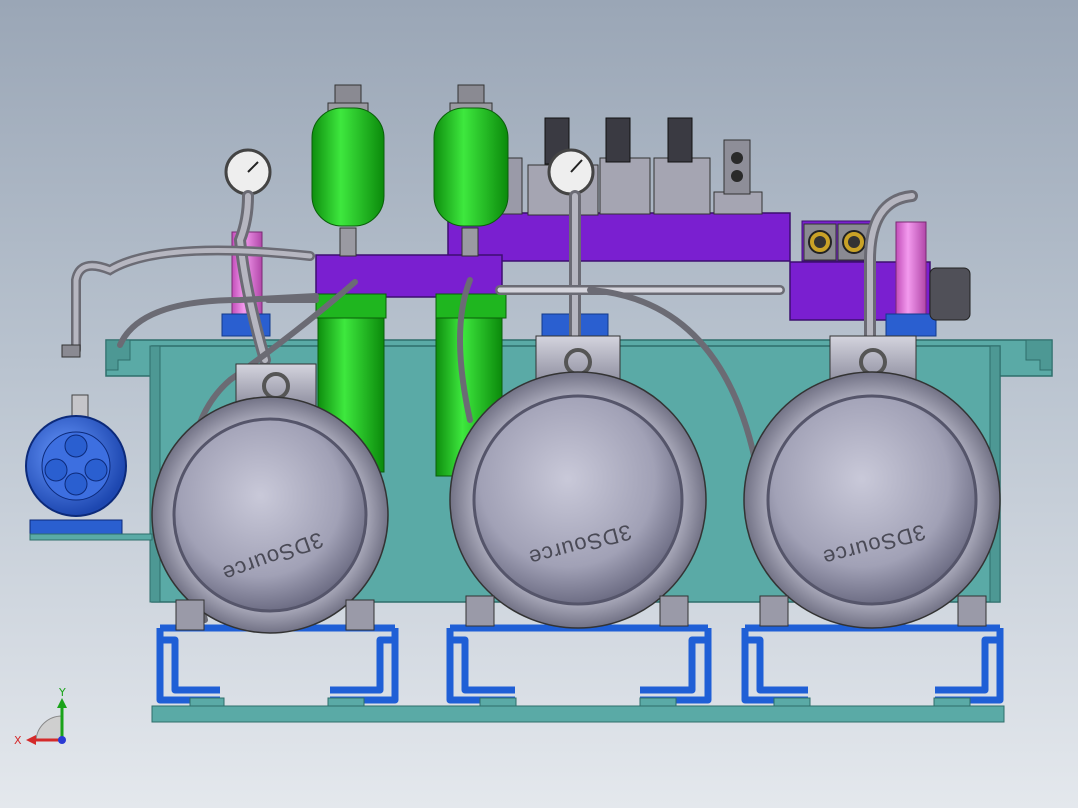 The height and width of the screenshot is (808, 1078). Describe the element at coordinates (578, 673) in the screenshot. I see `base-skid` at that location.